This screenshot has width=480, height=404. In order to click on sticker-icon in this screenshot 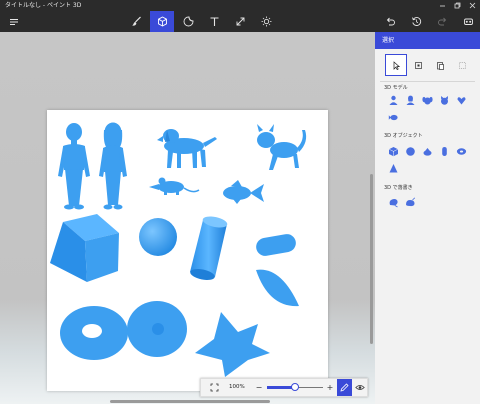, I will do `click(188, 21)`.